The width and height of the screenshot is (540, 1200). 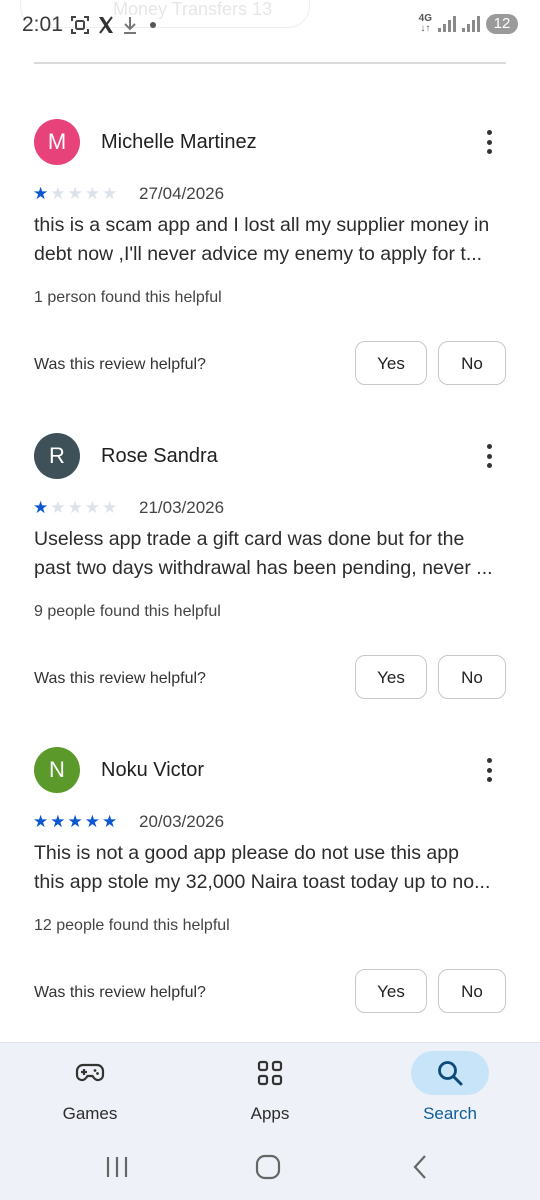 I want to click on notification-dot-icon, so click(x=153, y=25).